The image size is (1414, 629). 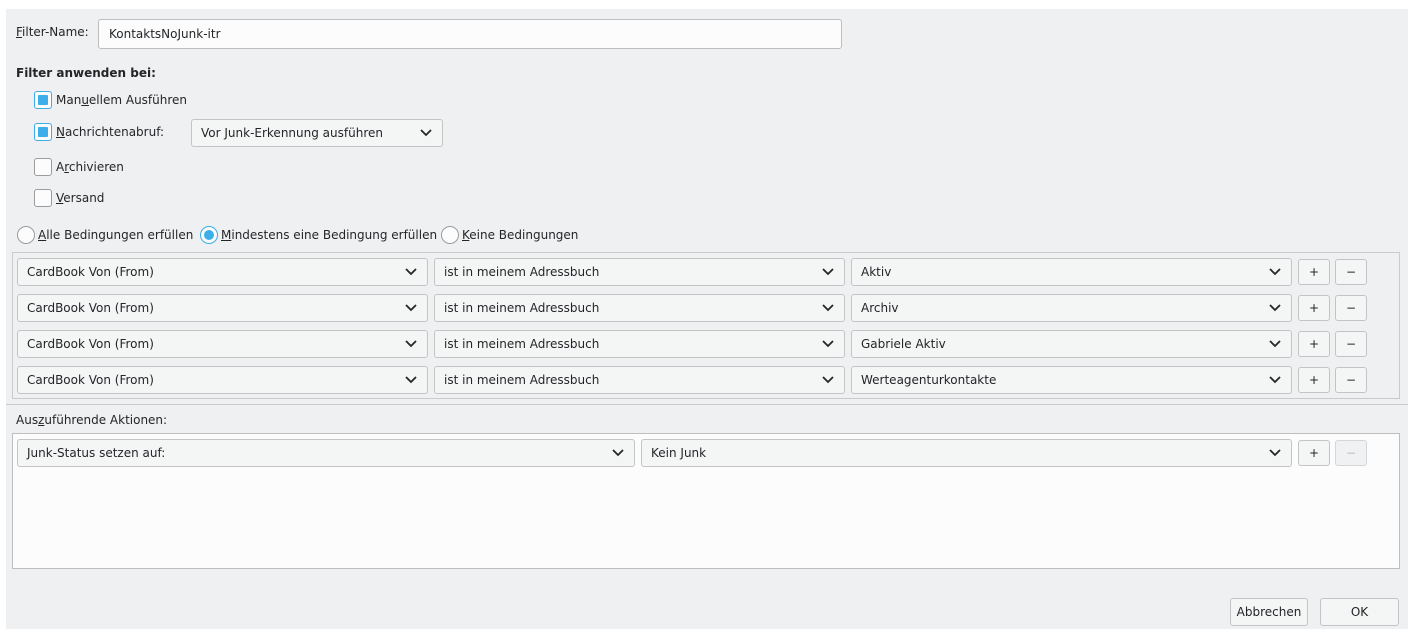 I want to click on archive-checkbox, so click(x=43, y=167).